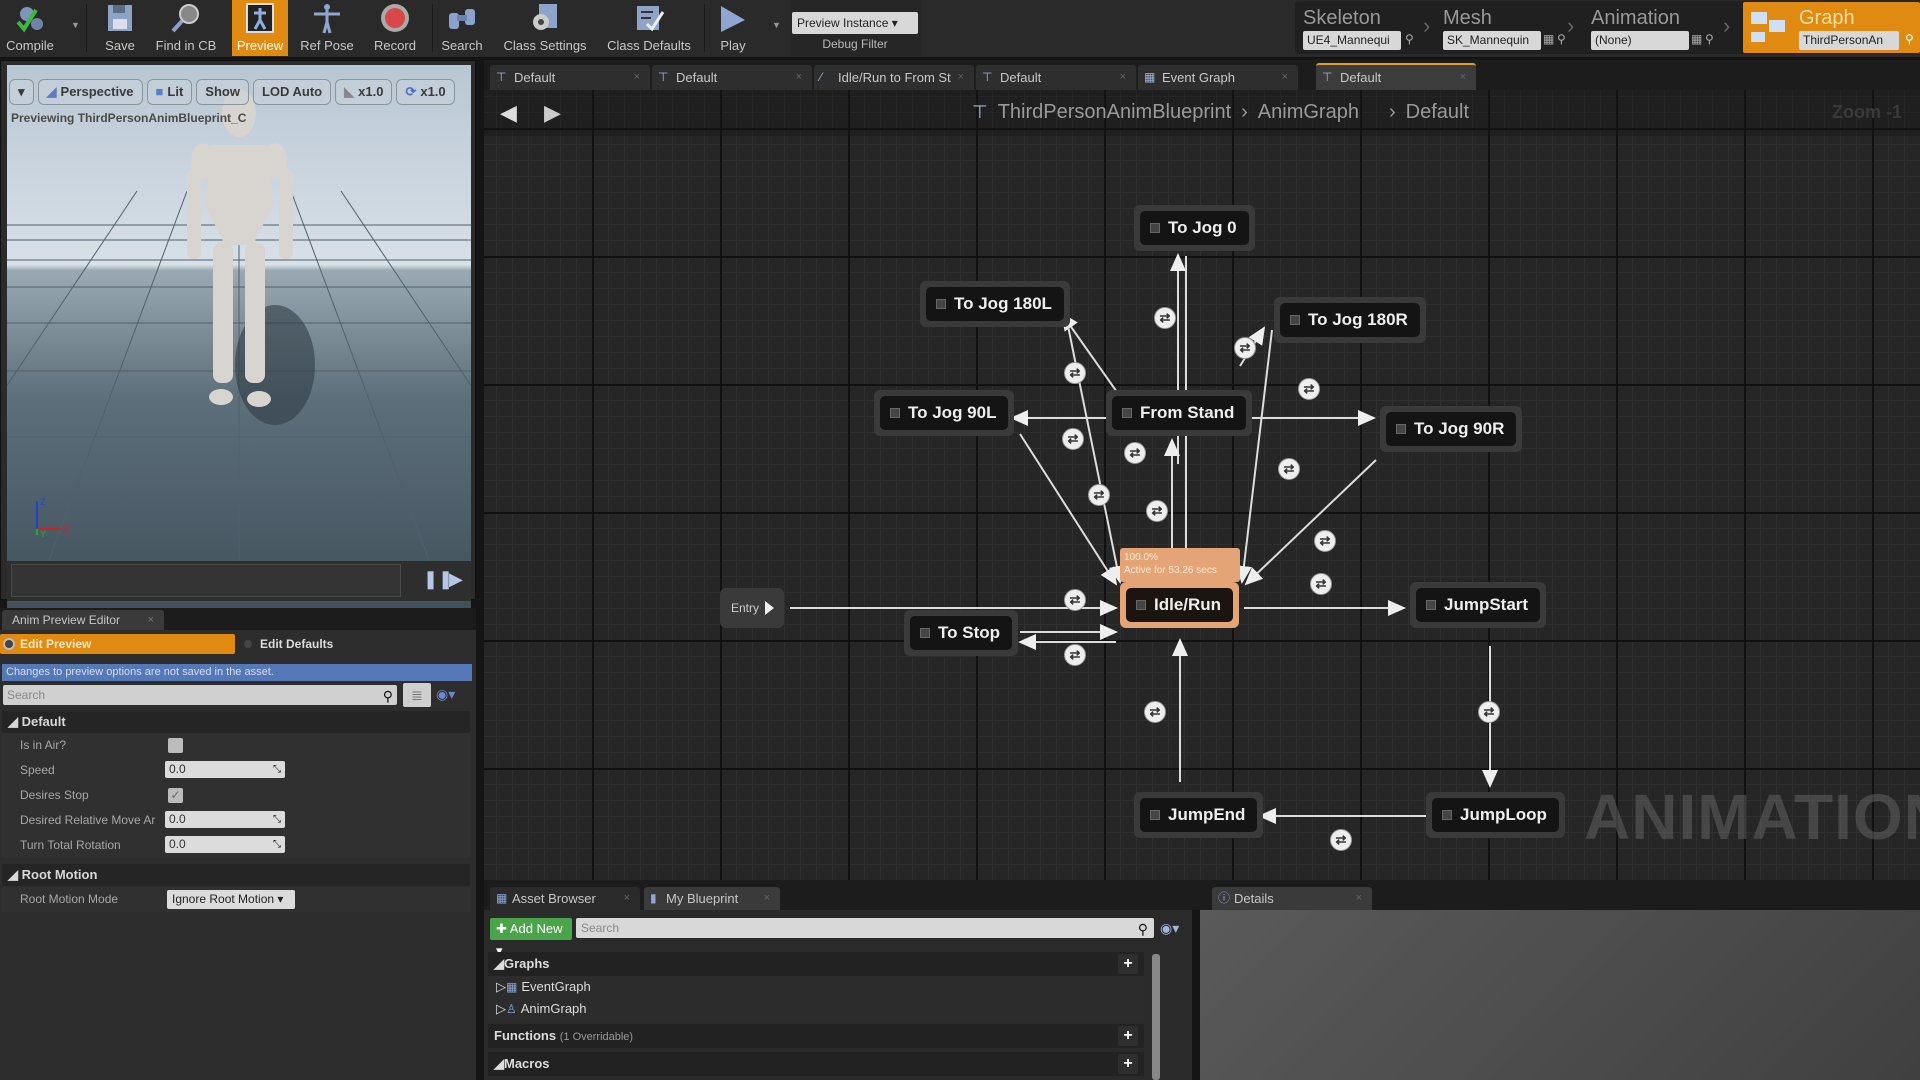 The height and width of the screenshot is (1080, 1920). What do you see at coordinates (175, 745) in the screenshot?
I see `is-in-air-checkbox` at bounding box center [175, 745].